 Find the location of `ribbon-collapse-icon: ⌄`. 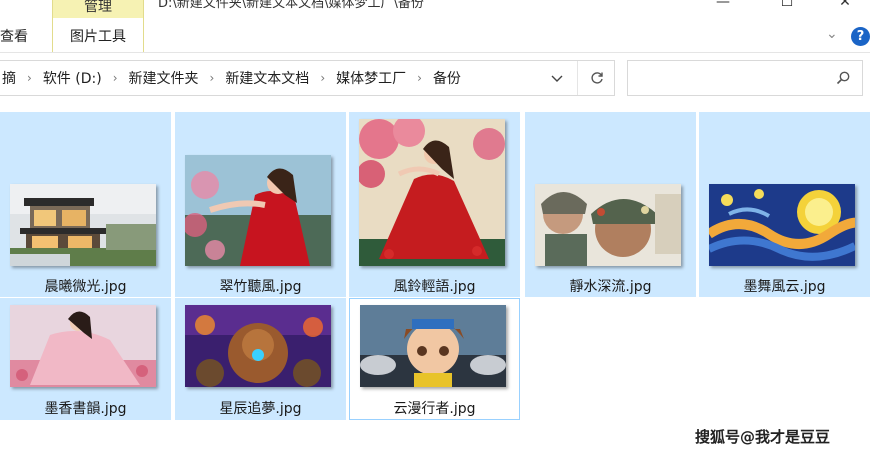

ribbon-collapse-icon: ⌄ is located at coordinates (832, 34).